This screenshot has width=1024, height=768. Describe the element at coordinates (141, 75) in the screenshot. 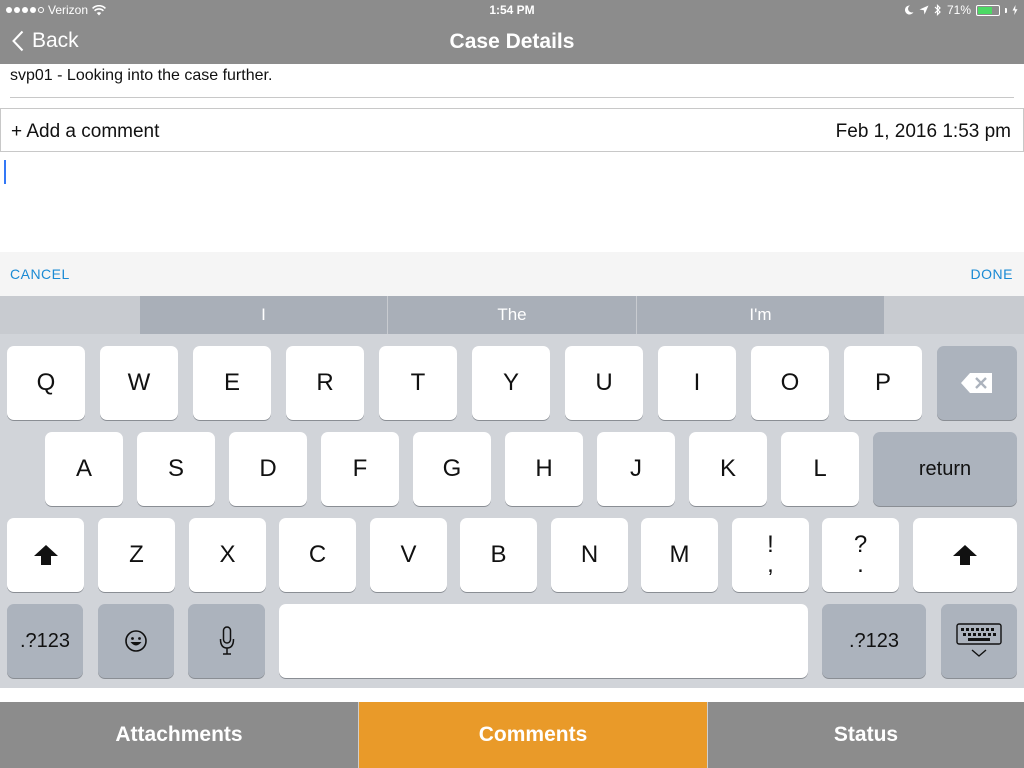

I see `previous-comment: svp01 - Looking into the case further.` at that location.